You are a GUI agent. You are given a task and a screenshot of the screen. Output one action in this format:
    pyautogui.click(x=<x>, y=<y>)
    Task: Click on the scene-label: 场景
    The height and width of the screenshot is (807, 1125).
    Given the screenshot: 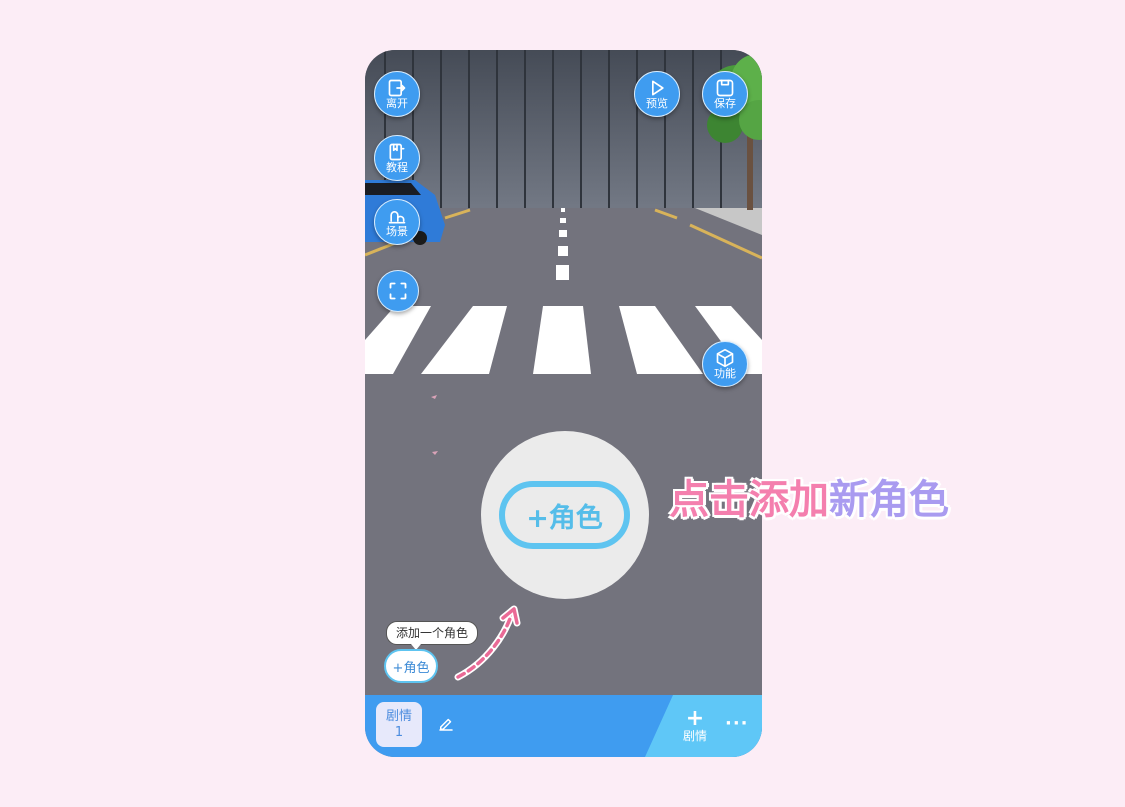 What is the action you would take?
    pyautogui.click(x=397, y=231)
    